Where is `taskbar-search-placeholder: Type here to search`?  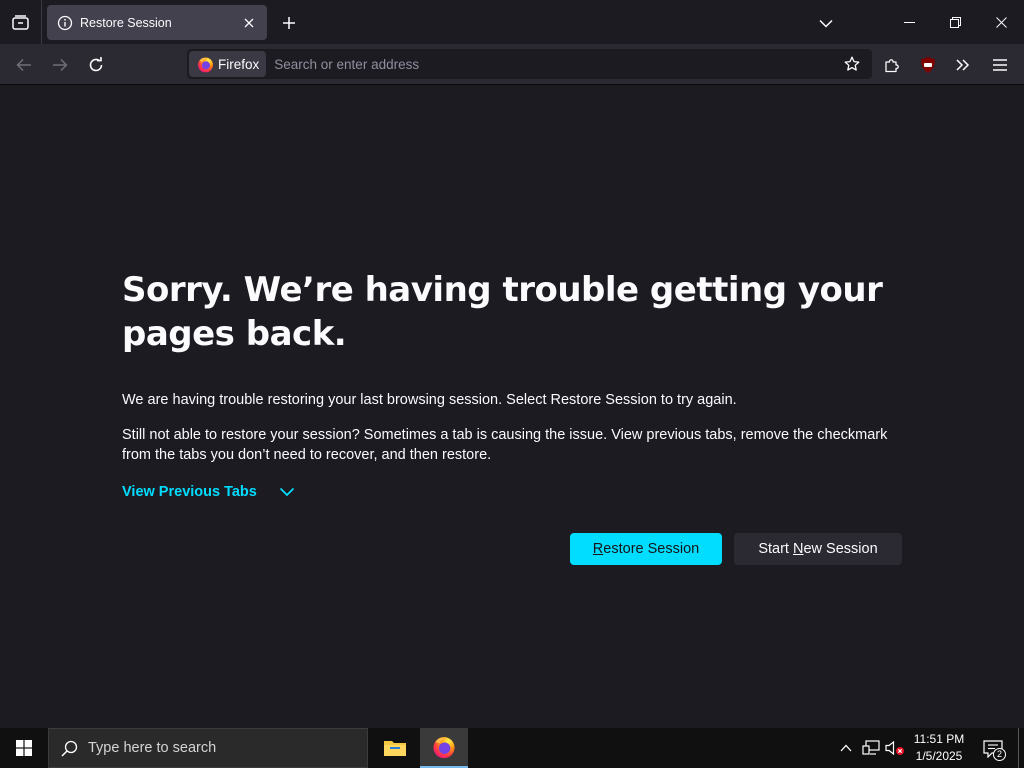 taskbar-search-placeholder: Type here to search is located at coordinates (152, 748).